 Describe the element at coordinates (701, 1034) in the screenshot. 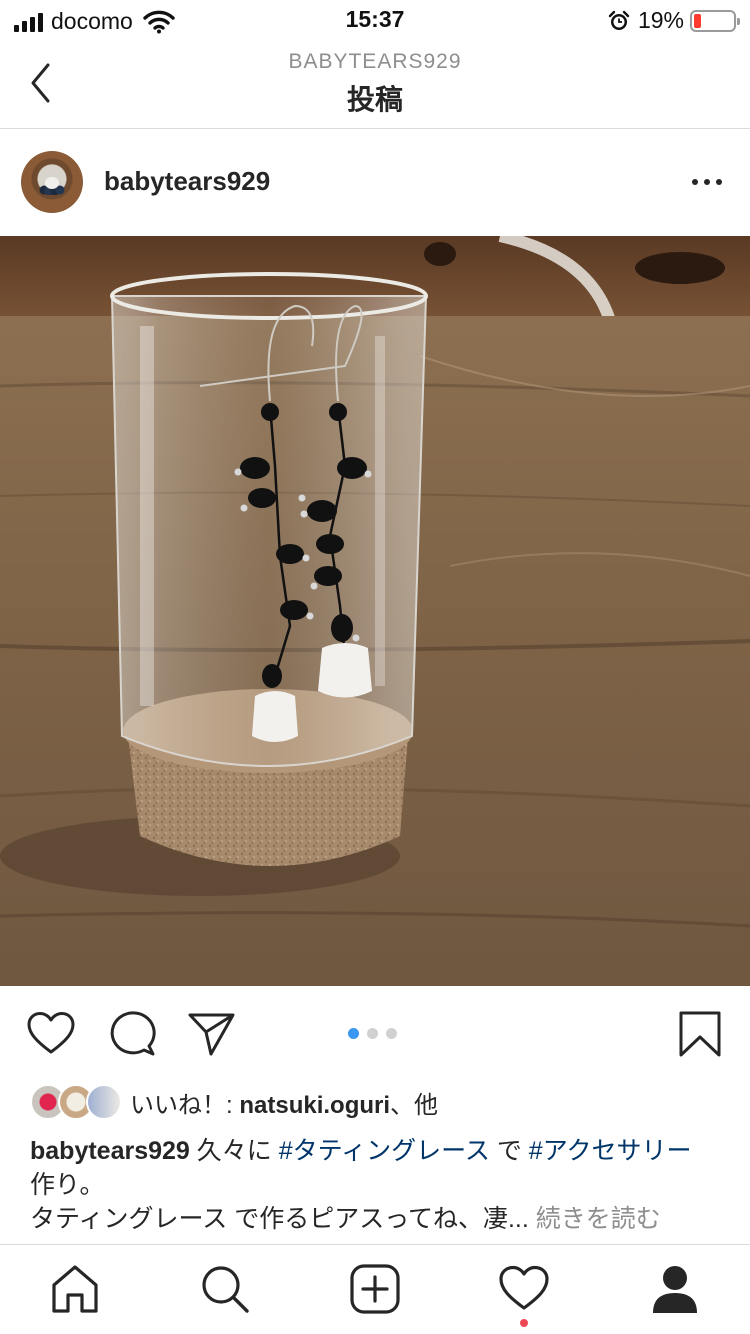

I see `bookmark-icon` at that location.